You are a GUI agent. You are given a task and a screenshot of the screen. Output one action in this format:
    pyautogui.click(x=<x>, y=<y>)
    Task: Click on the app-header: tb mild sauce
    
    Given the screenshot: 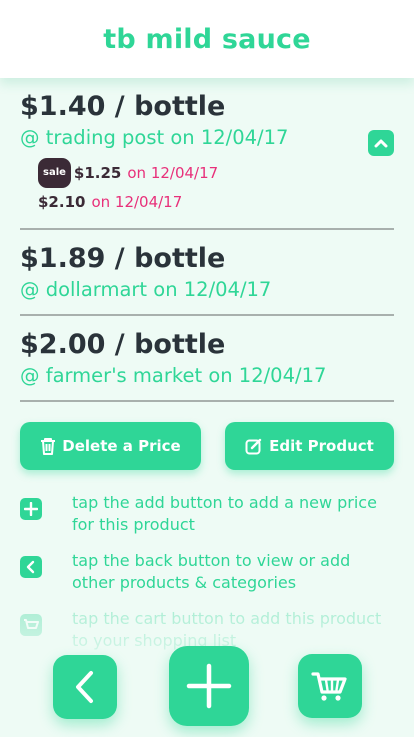 What is the action you would take?
    pyautogui.click(x=207, y=39)
    